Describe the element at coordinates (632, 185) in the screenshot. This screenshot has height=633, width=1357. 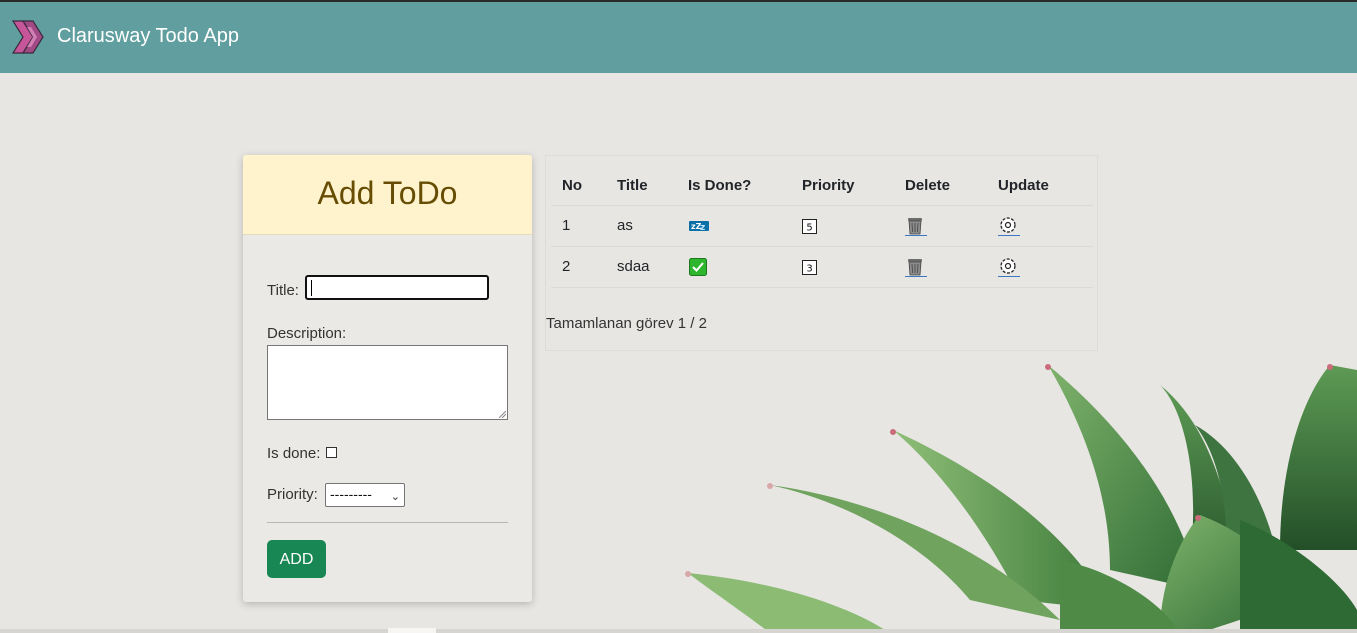
I see `header-title: Title` at that location.